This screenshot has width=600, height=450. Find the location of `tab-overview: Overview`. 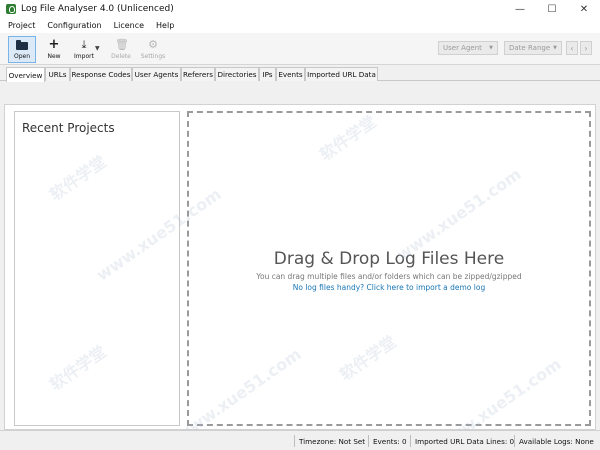

tab-overview: Overview is located at coordinates (25, 74).